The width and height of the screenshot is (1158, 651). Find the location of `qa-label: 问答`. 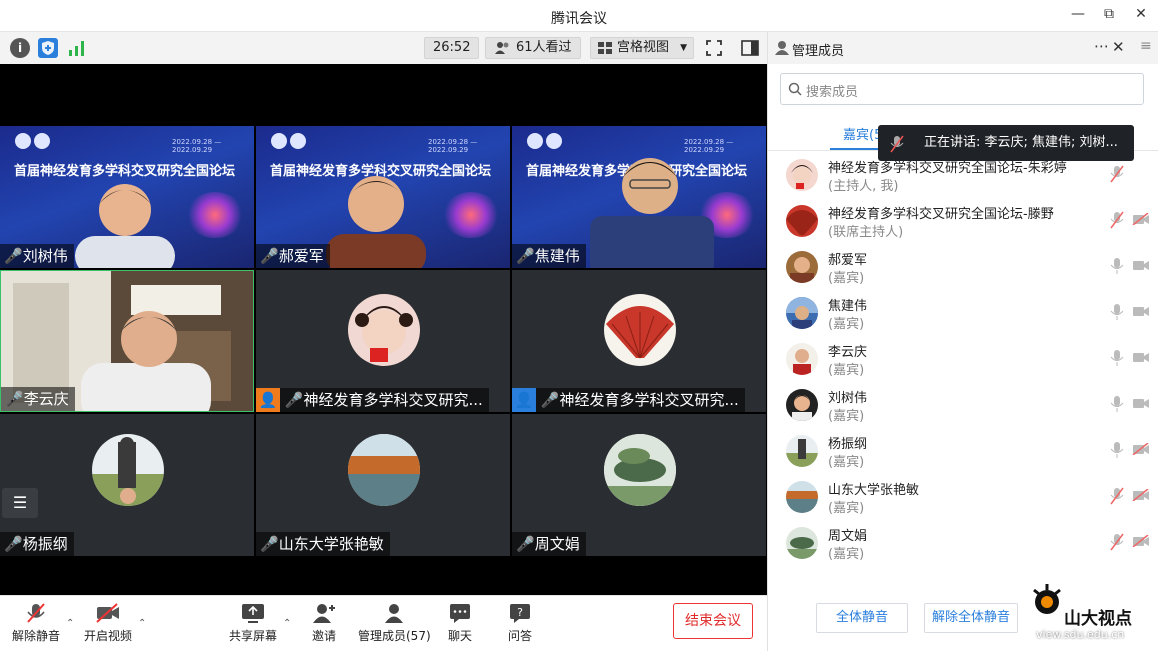

qa-label: 问答 is located at coordinates (520, 636).